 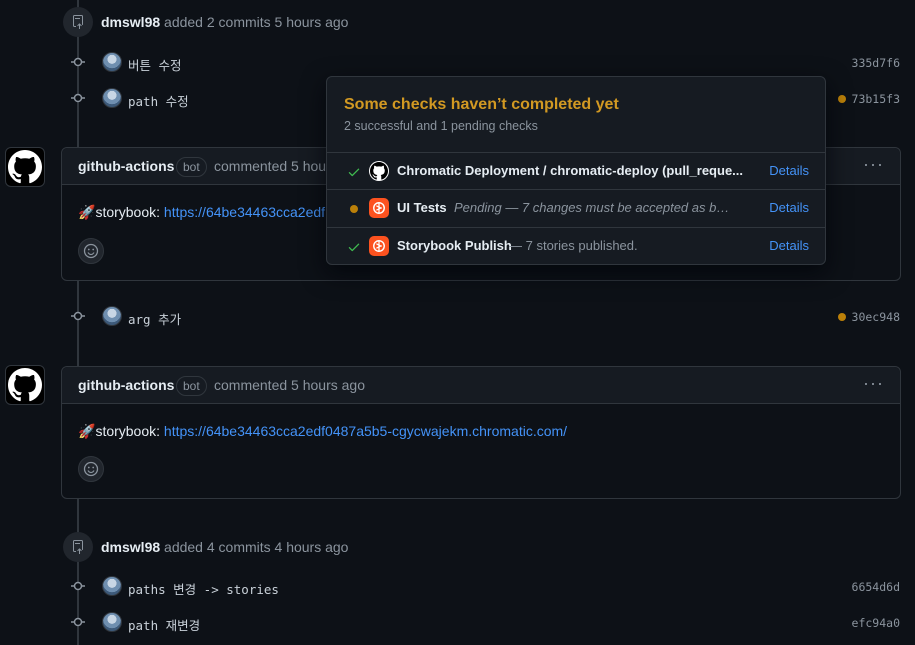 I want to click on storybook-link: https://64be34463cca2edf, so click(x=244, y=212).